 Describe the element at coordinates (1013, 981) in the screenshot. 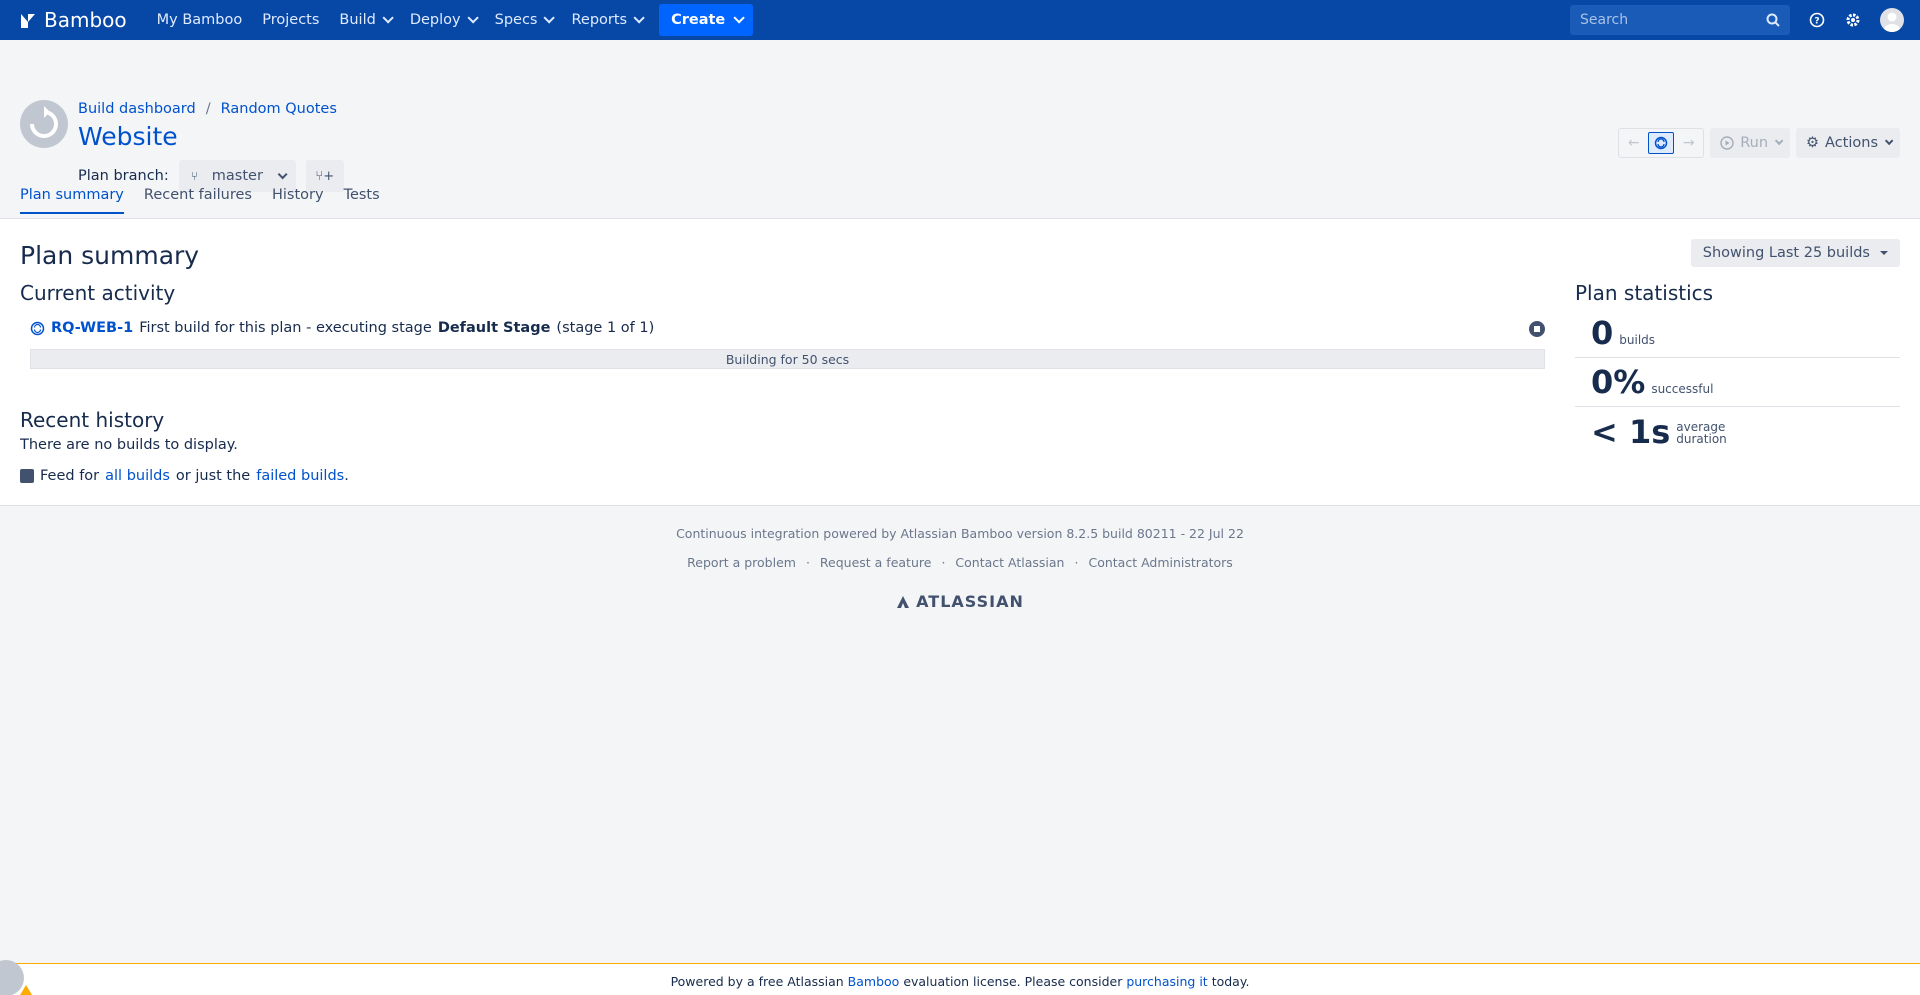

I see `license-middle: evaluation license. Please consider` at that location.